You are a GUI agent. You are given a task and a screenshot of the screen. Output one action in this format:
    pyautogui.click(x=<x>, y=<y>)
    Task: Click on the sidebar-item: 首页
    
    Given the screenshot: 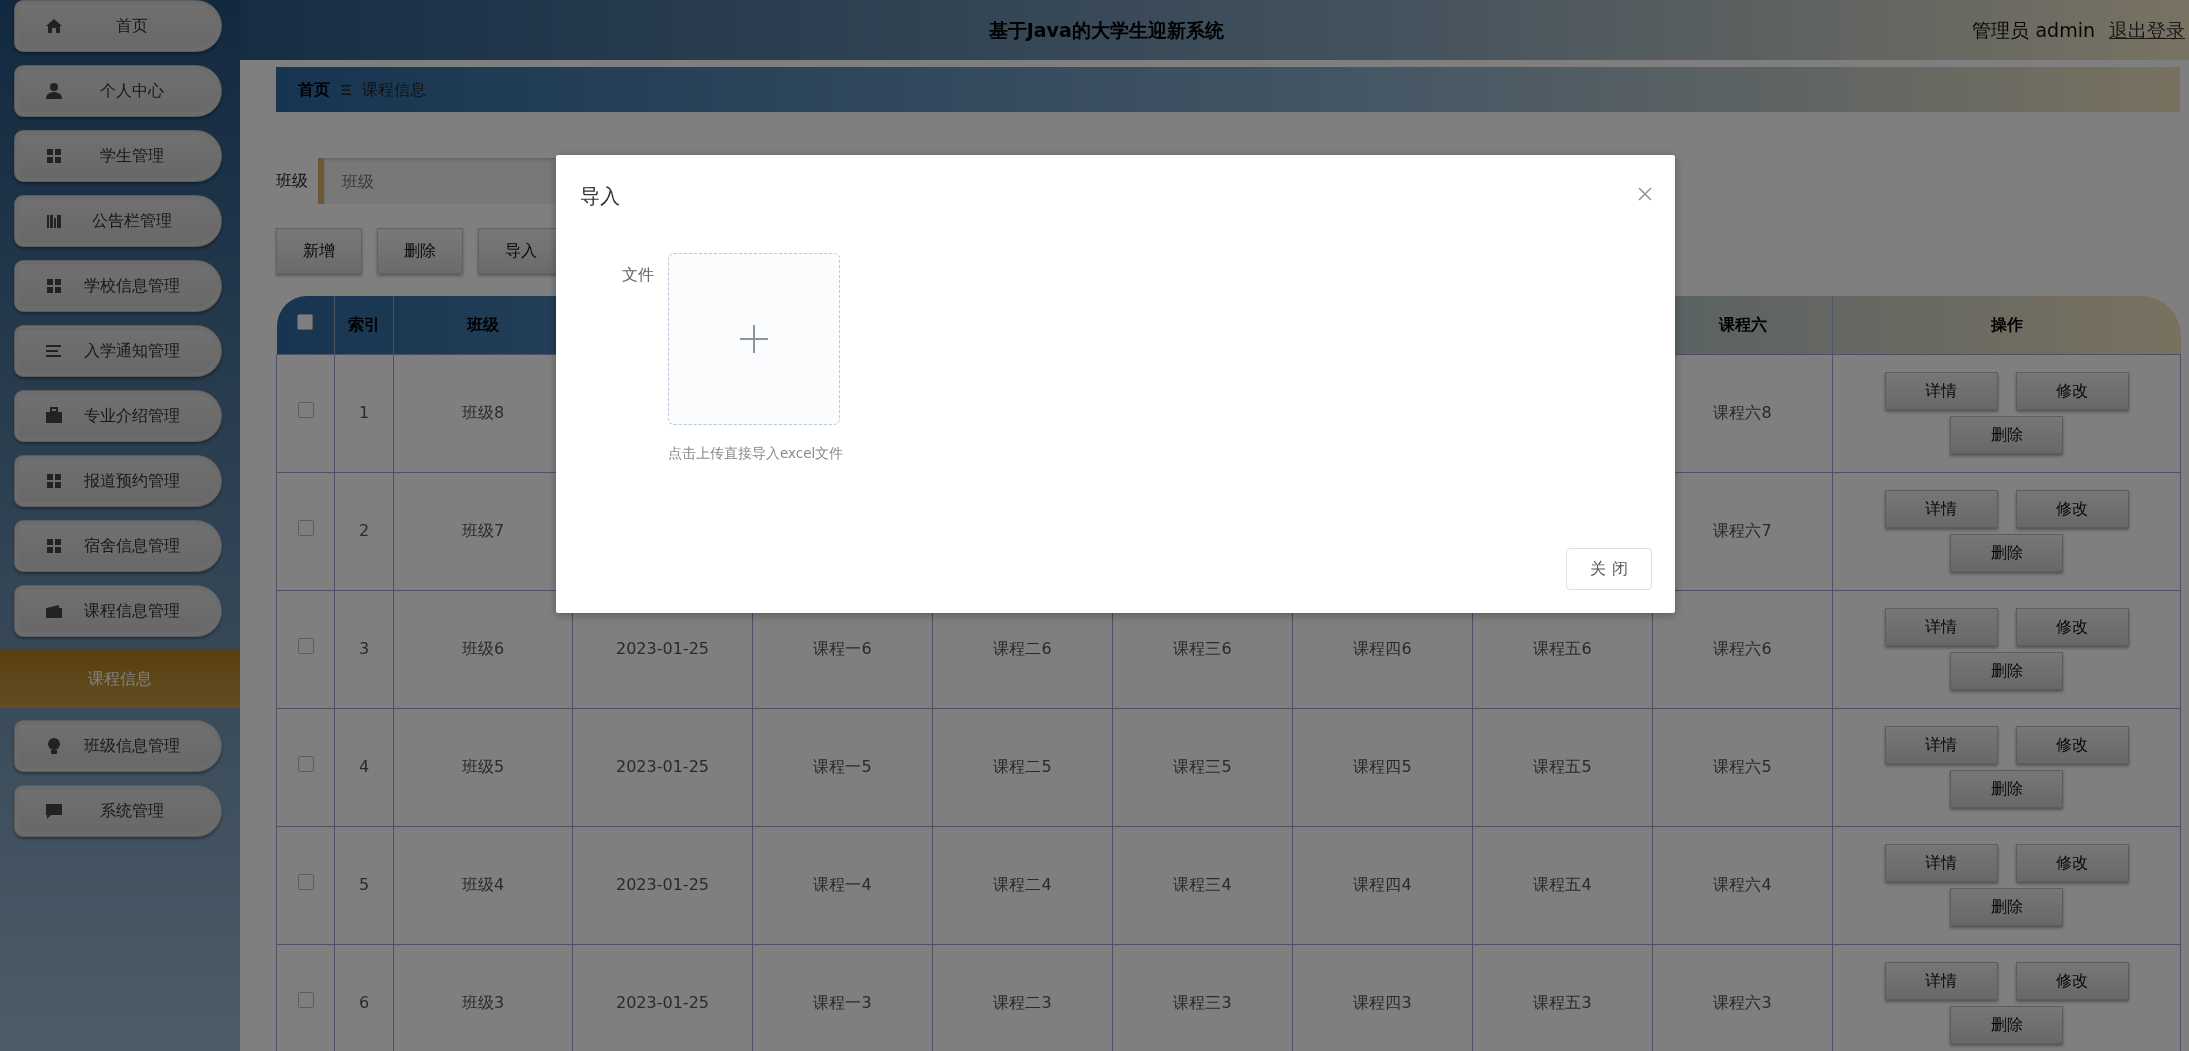 What is the action you would take?
    pyautogui.click(x=118, y=26)
    